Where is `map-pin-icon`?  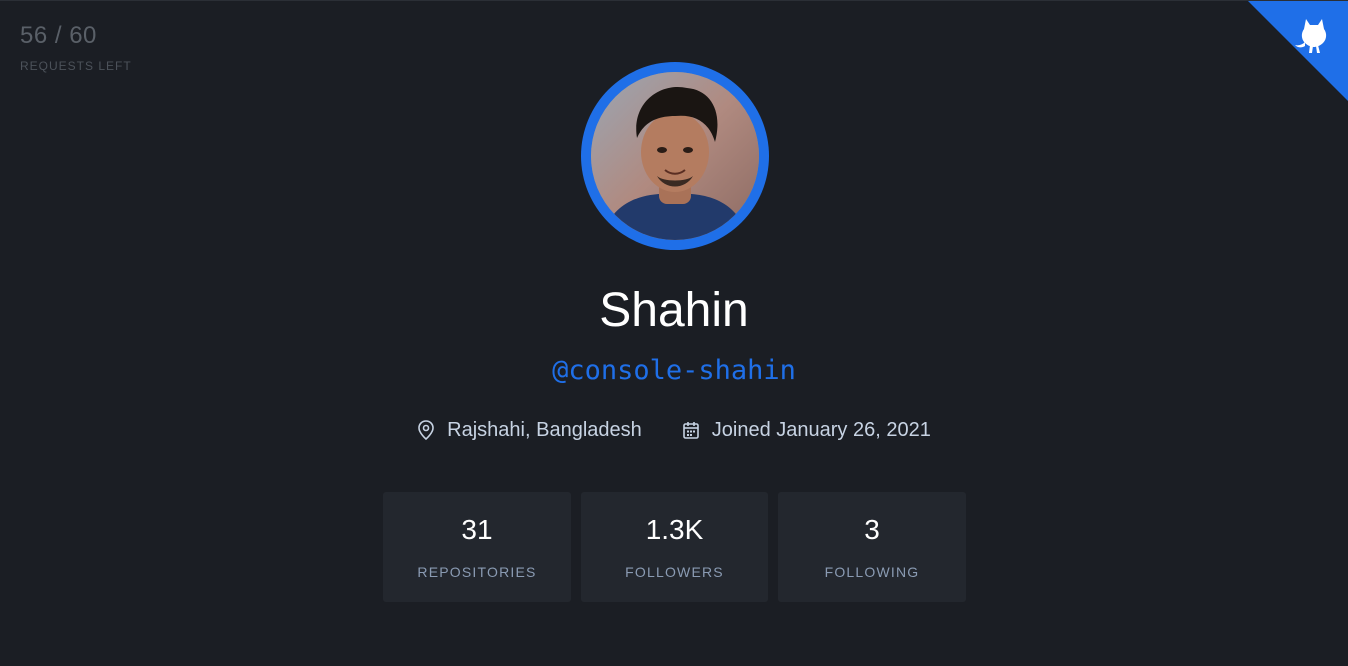 map-pin-icon is located at coordinates (426, 430).